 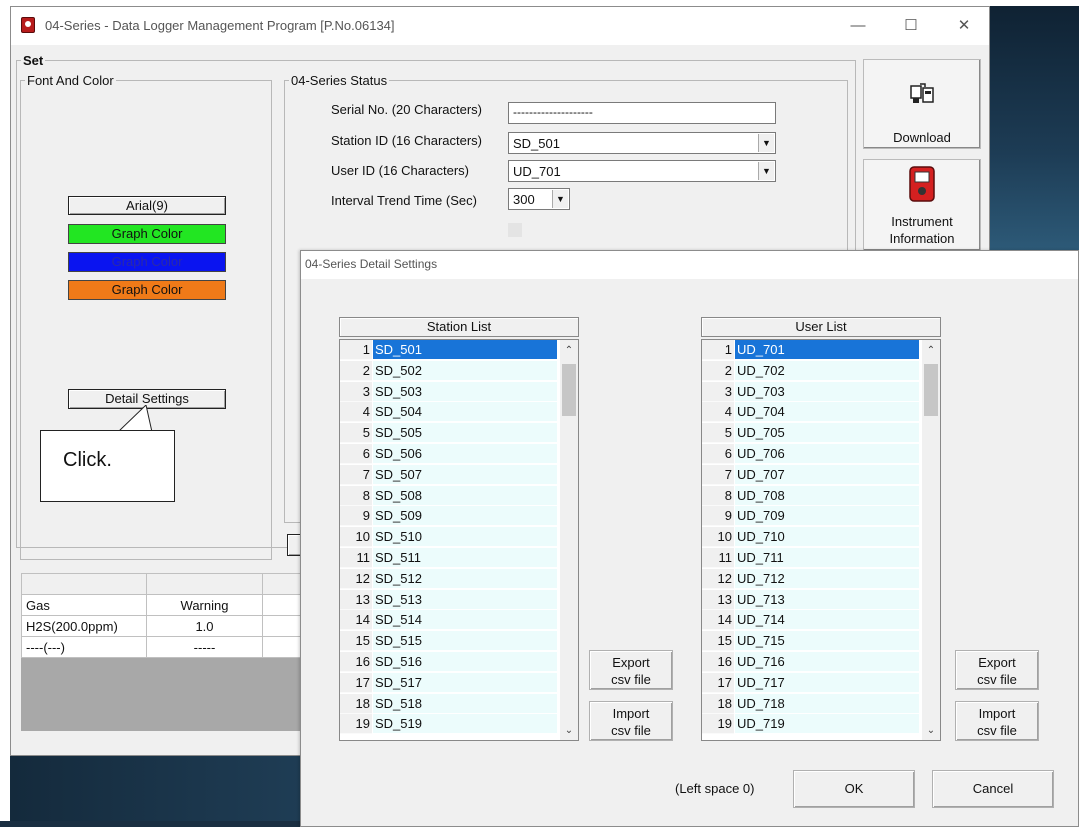 I want to click on font-button: Arial(9), so click(x=147, y=205).